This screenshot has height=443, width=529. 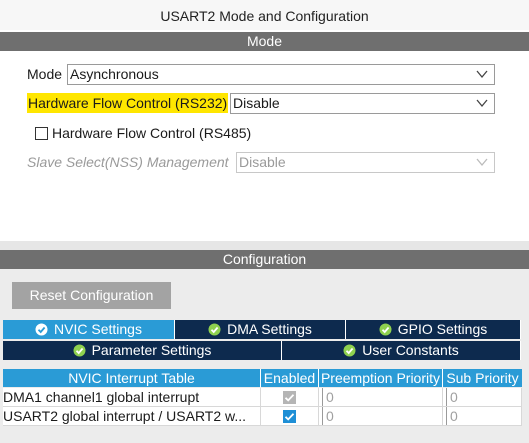 I want to click on configuration-section-header: Configuration, so click(x=264, y=259).